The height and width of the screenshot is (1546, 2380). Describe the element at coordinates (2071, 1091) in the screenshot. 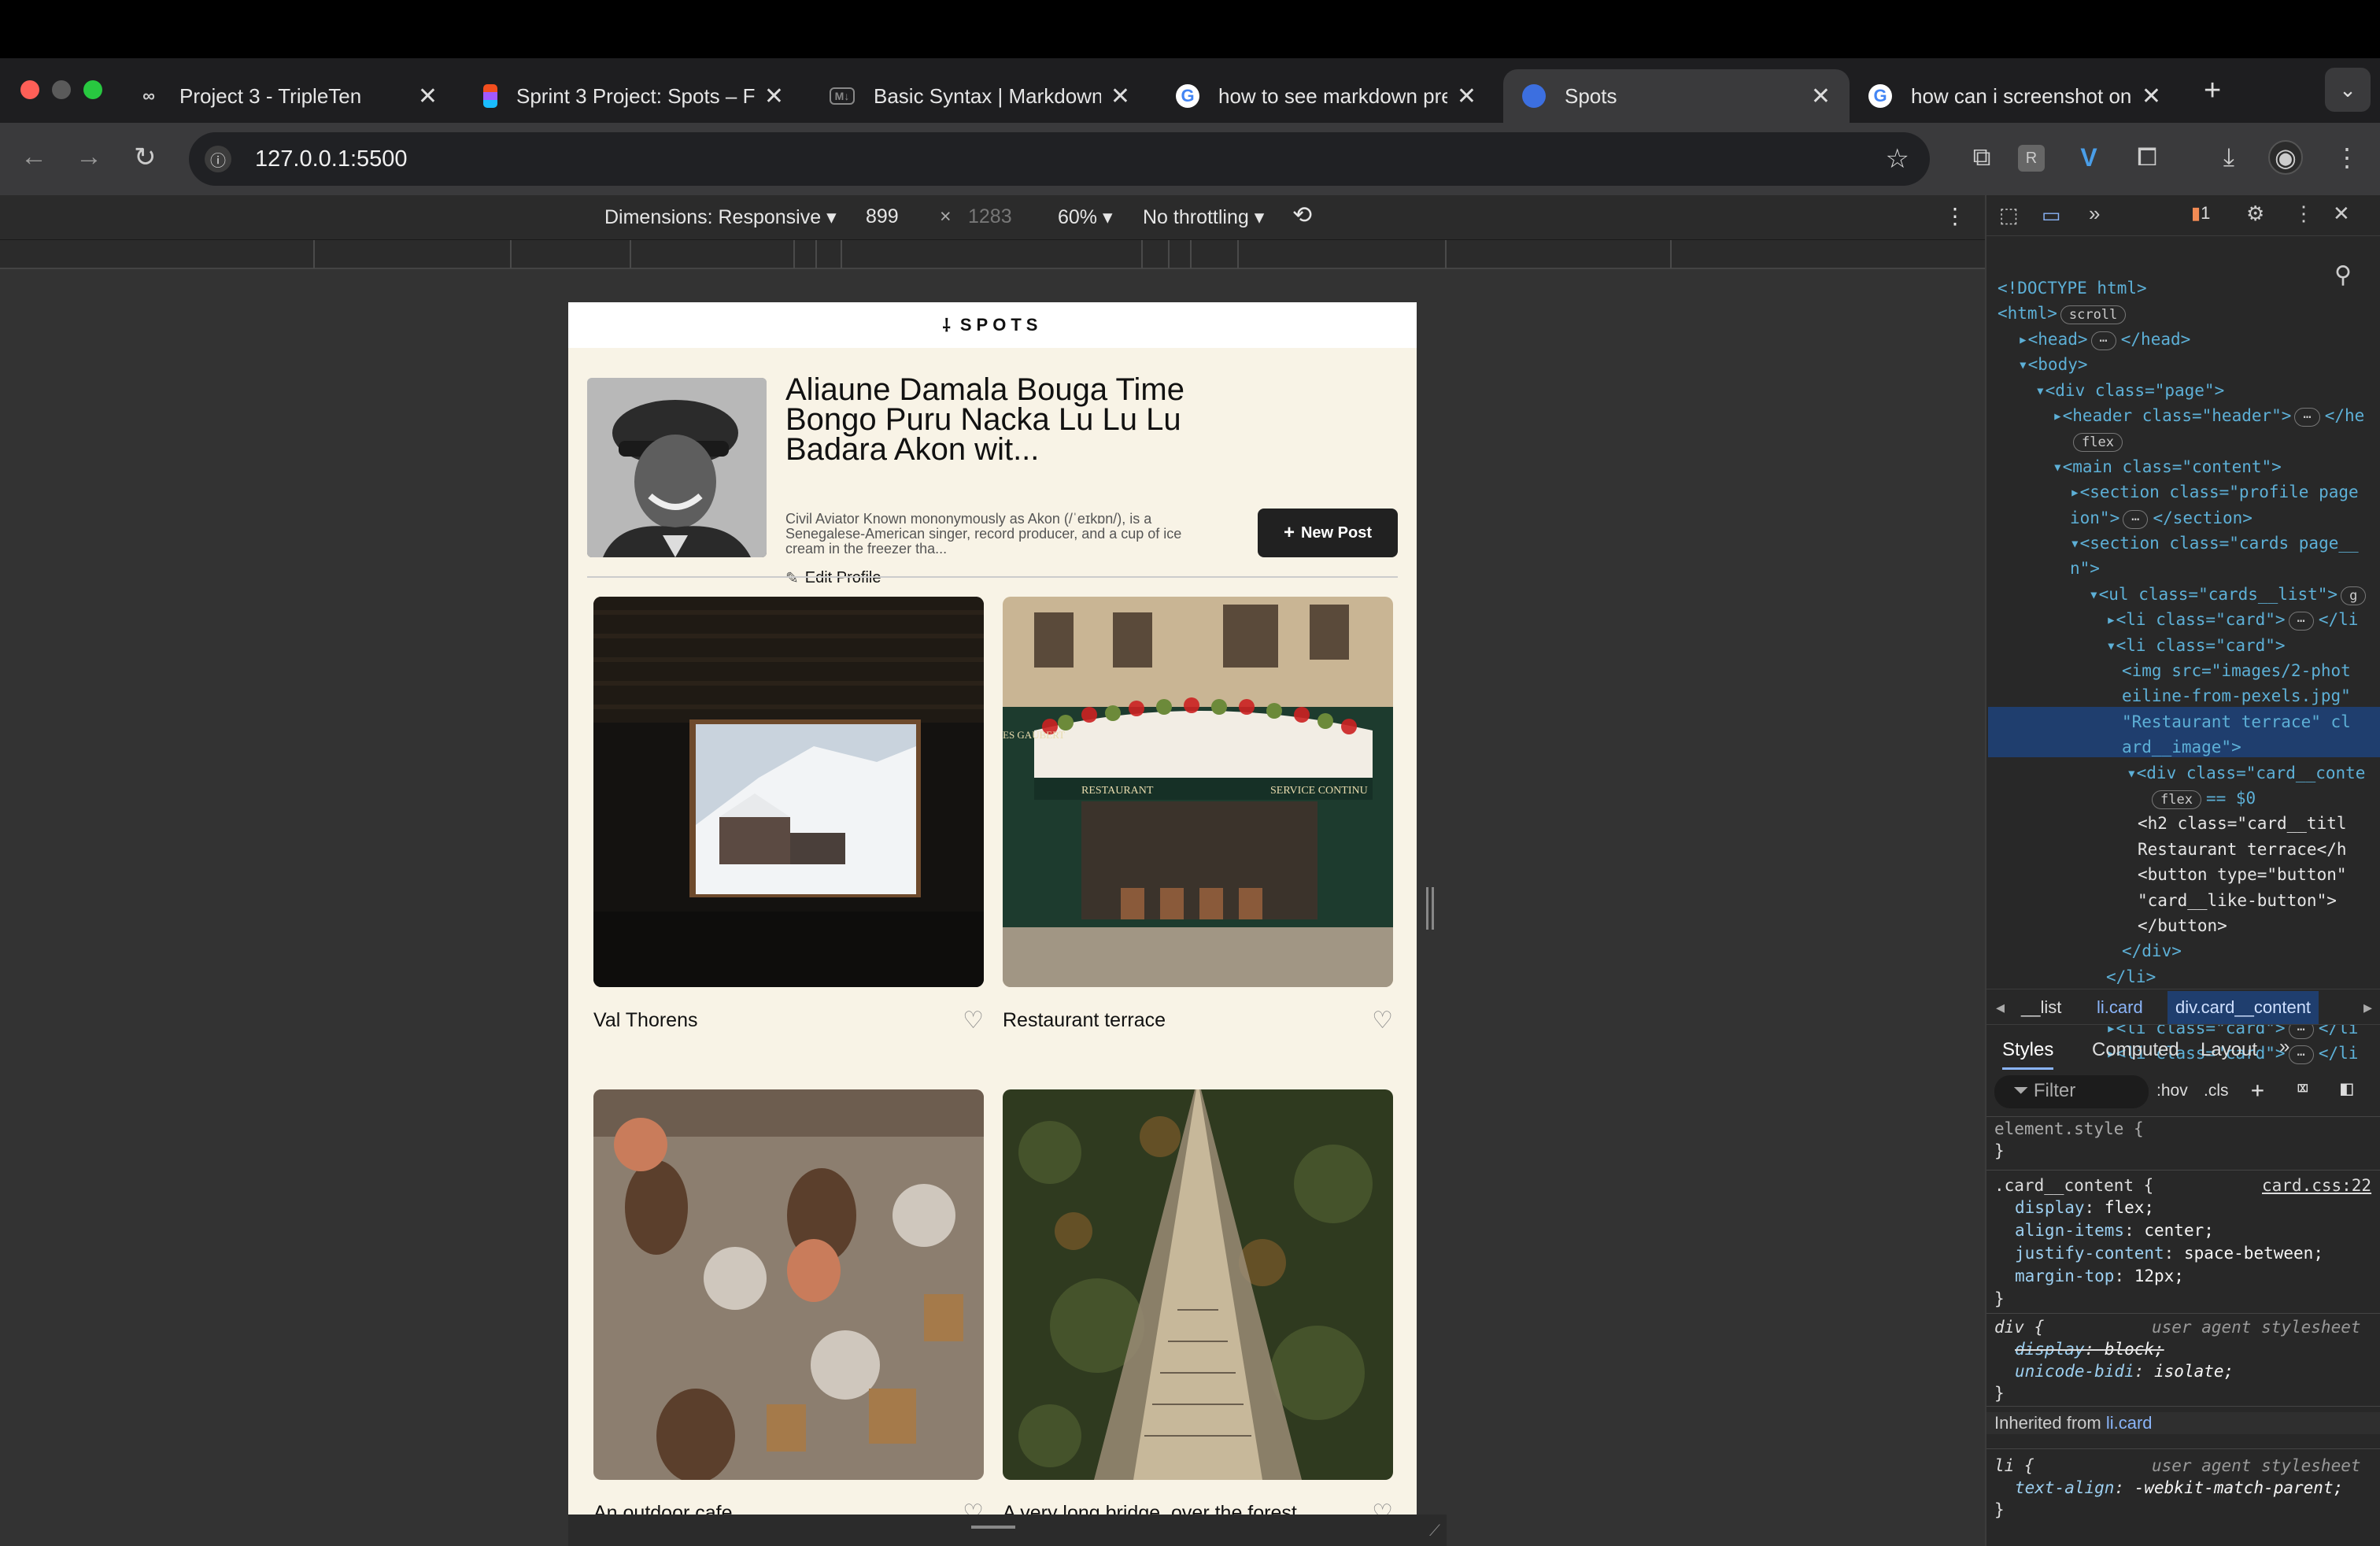

I see `styles-filter-input: ⏷ Filter` at that location.